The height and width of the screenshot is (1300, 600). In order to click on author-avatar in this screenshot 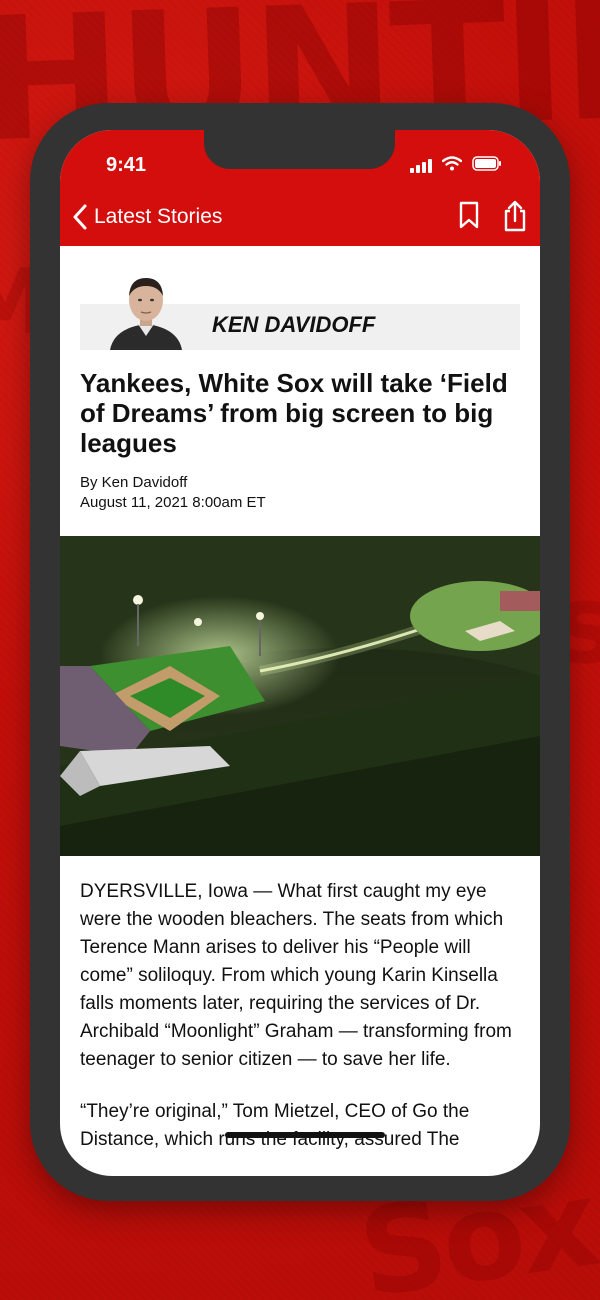, I will do `click(146, 311)`.